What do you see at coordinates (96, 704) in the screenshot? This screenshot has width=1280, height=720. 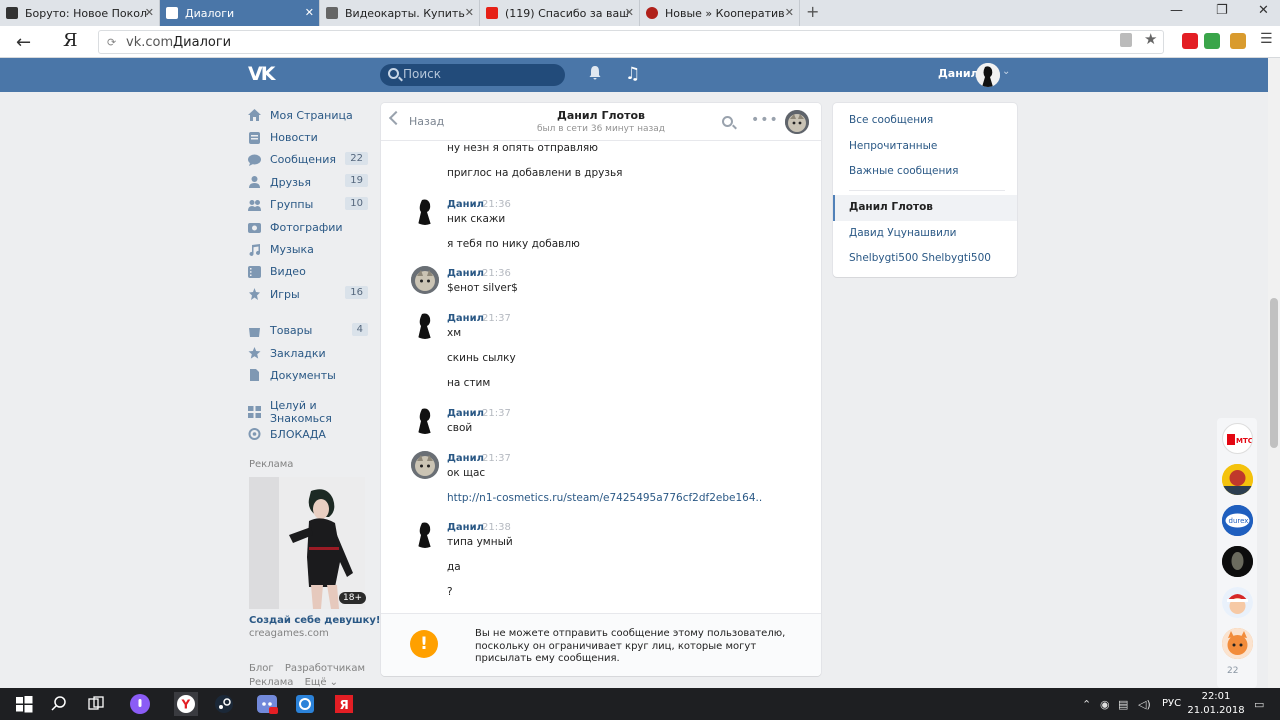 I see `task-view-icon` at bounding box center [96, 704].